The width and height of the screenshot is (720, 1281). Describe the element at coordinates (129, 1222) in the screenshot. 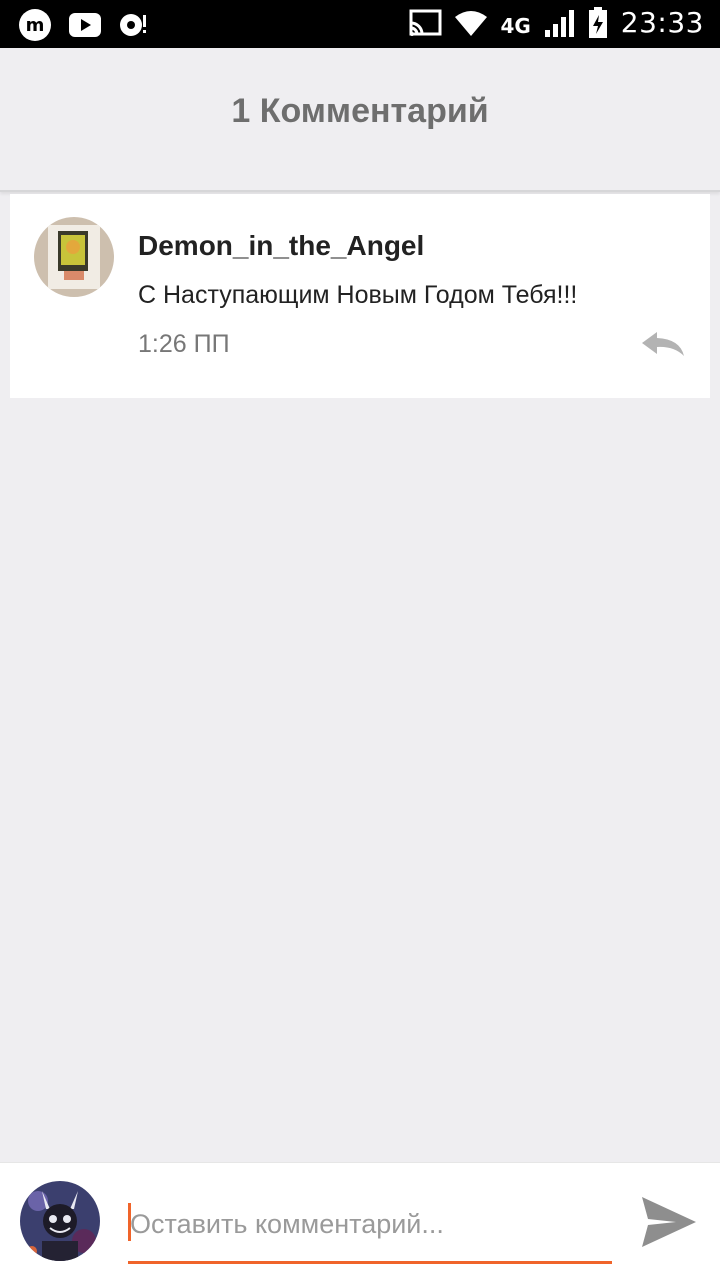

I see `text-cursor` at that location.